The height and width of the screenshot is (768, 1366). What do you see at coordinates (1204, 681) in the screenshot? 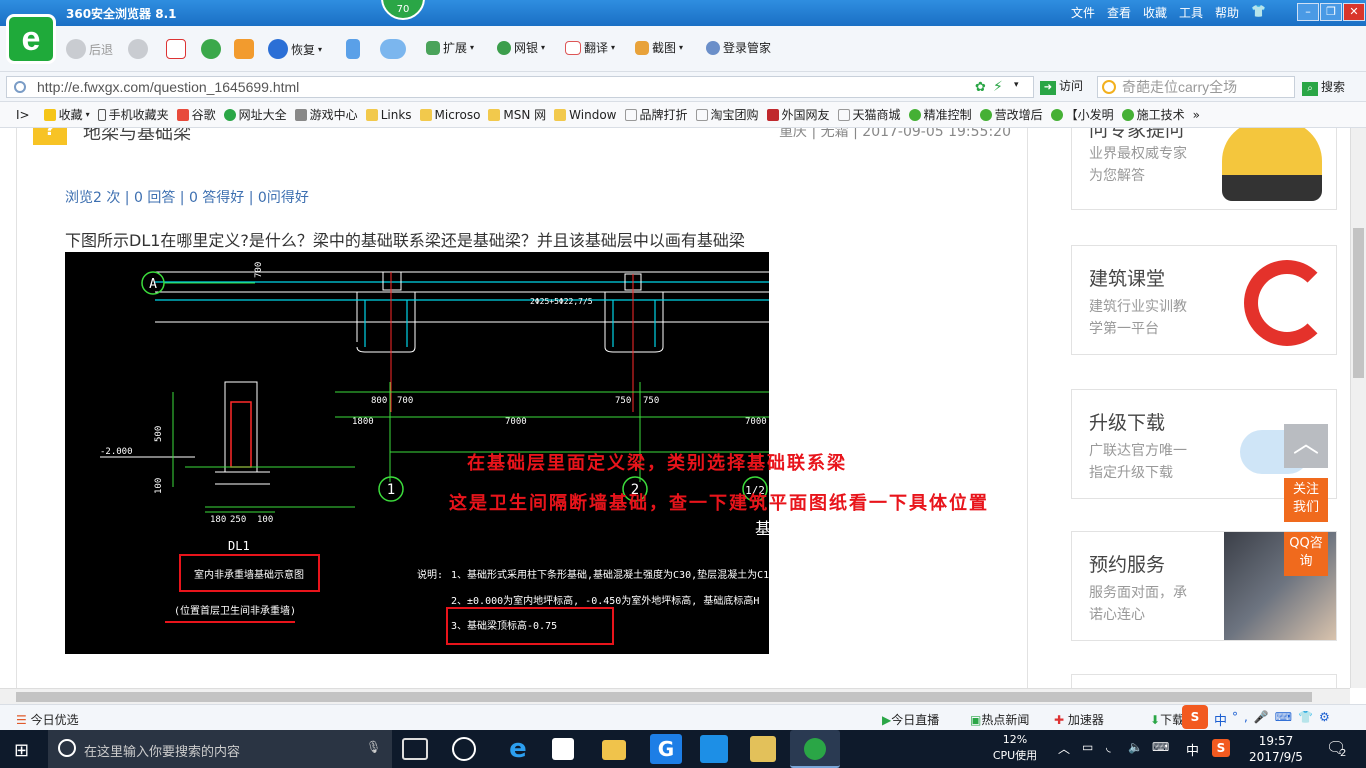
I see `card-next` at bounding box center [1204, 681].